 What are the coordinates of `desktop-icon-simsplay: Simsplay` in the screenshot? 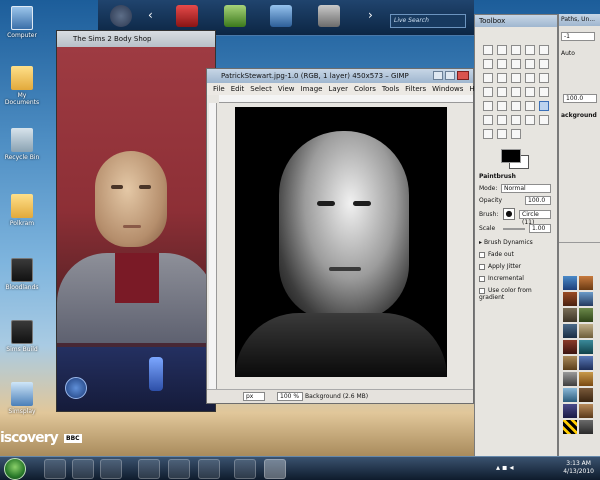 It's located at (22, 398).